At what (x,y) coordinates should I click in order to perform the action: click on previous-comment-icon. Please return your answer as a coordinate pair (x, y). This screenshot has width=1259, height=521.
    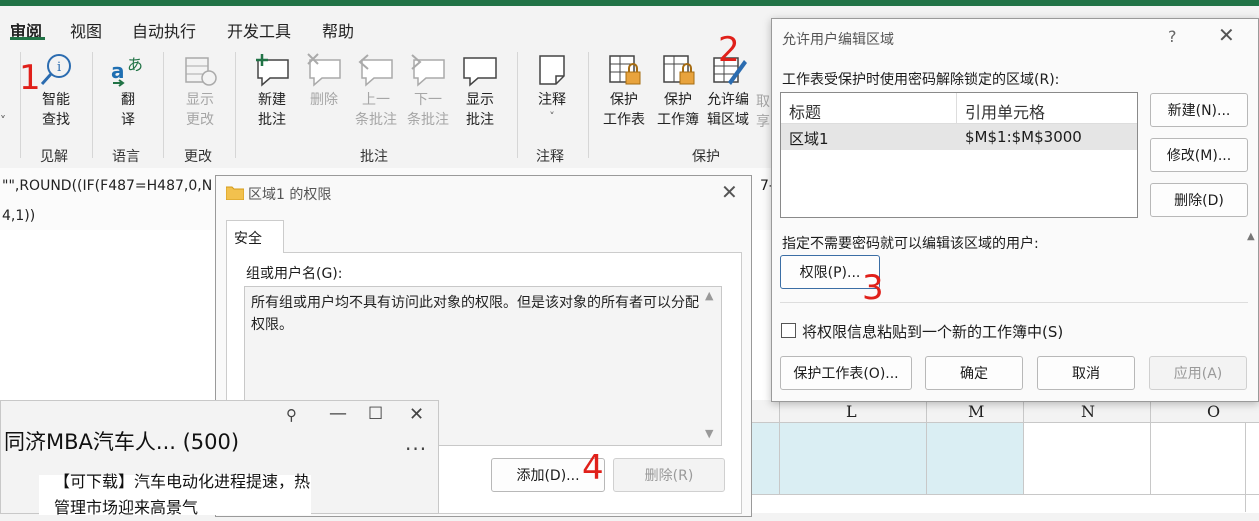
    Looking at the image, I should click on (375, 70).